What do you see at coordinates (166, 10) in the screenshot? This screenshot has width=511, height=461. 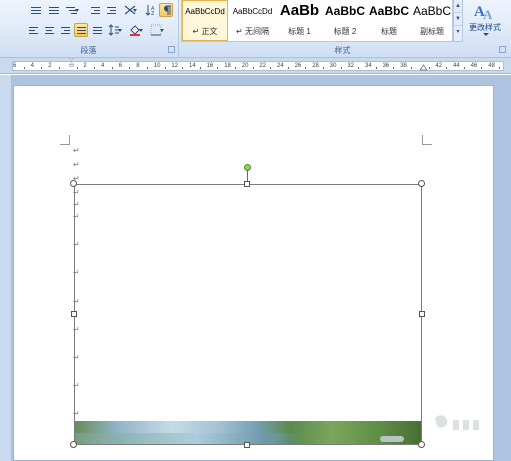 I see `show-hide-marks-button` at bounding box center [166, 10].